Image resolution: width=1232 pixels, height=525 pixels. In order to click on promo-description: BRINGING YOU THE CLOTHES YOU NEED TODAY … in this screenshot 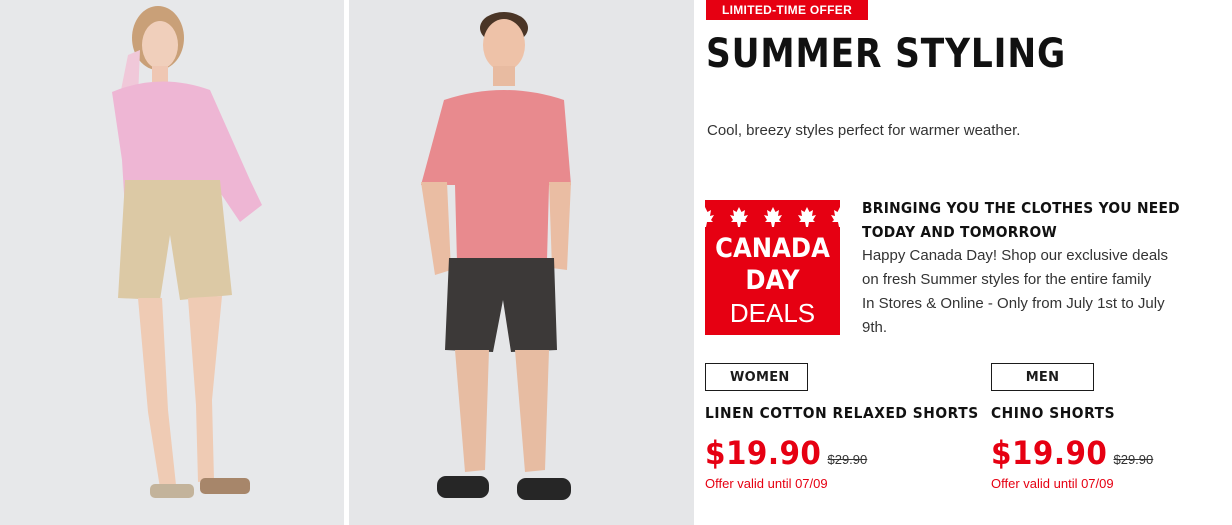, I will do `click(1037, 268)`.